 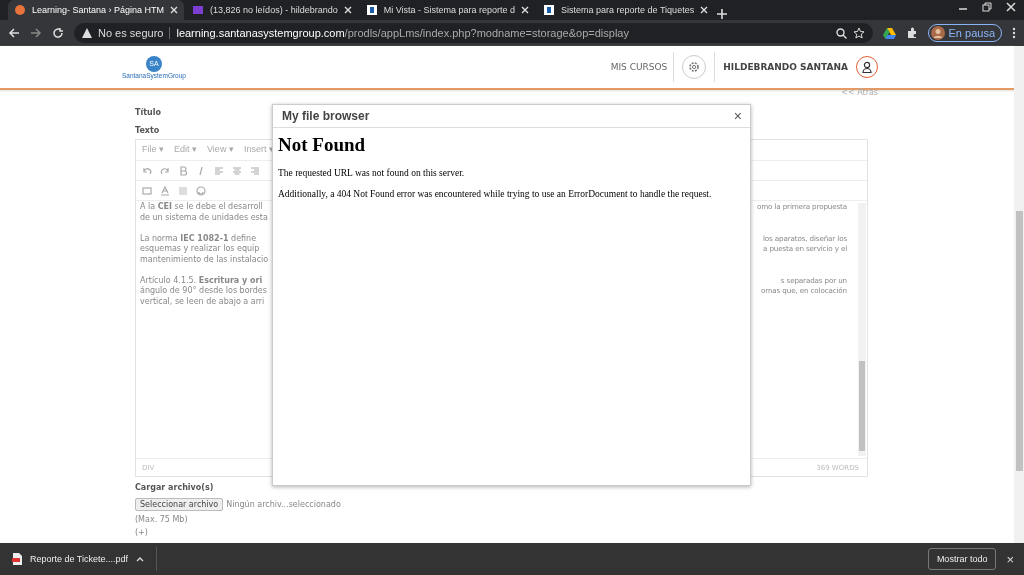 What do you see at coordinates (202, 207) in the screenshot?
I see `paragraph-line: A la CEI se le debe el desarroll` at bounding box center [202, 207].